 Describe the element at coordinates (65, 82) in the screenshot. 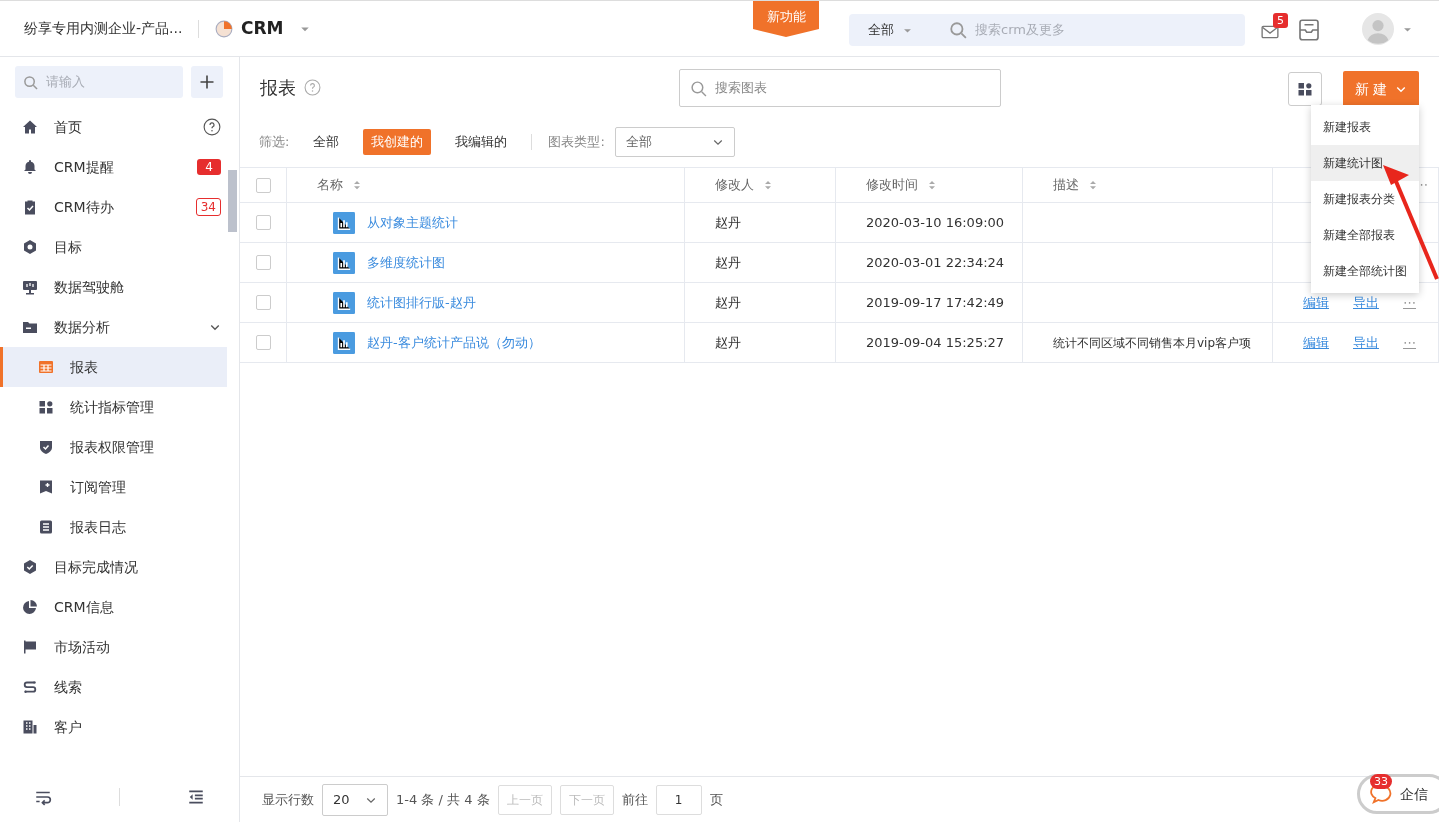

I see `search-placeholder: 请输入` at that location.